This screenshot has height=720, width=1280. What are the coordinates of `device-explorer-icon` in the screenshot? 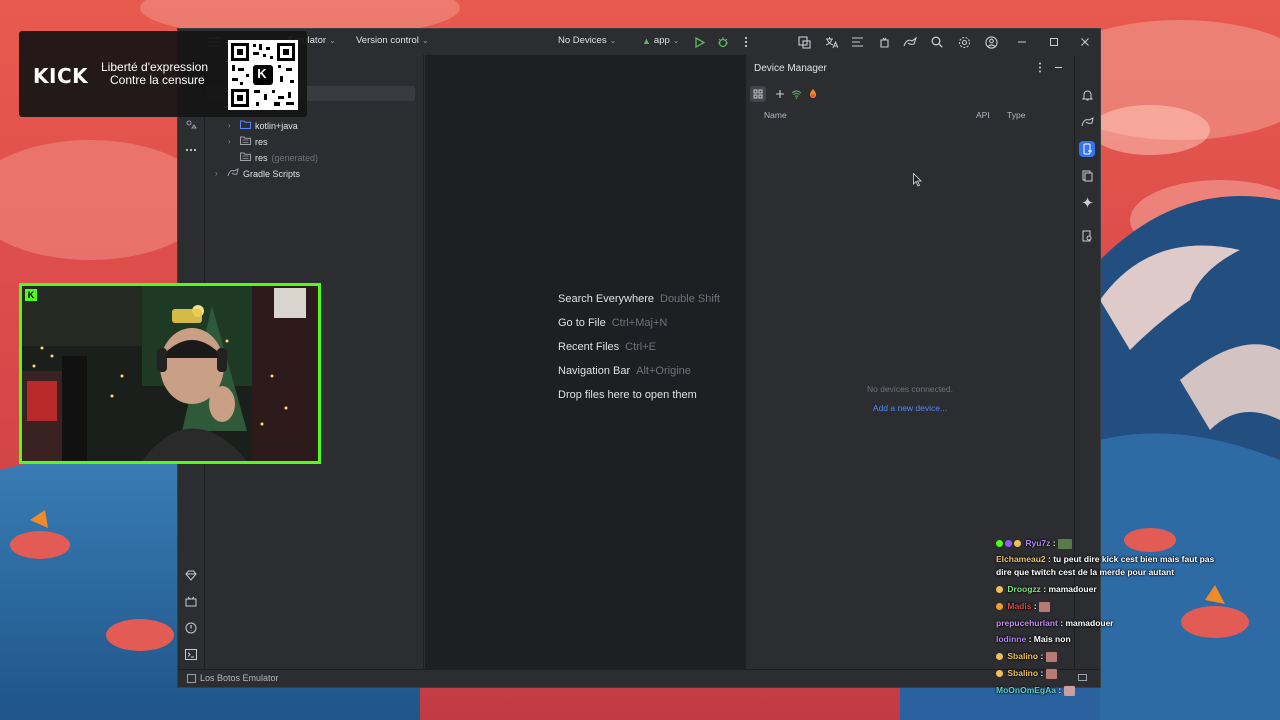 It's located at (1087, 176).